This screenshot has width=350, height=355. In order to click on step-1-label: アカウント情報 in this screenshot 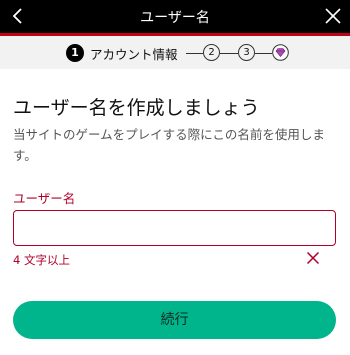, I will do `click(134, 54)`.